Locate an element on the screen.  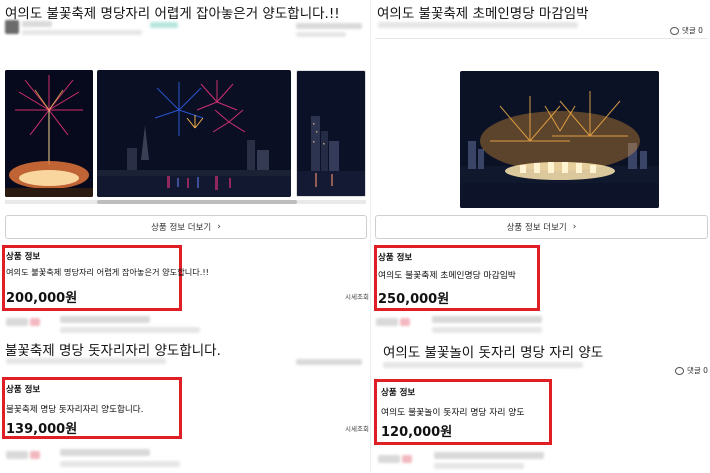
right-seller-badge-blurred is located at coordinates (405, 322).